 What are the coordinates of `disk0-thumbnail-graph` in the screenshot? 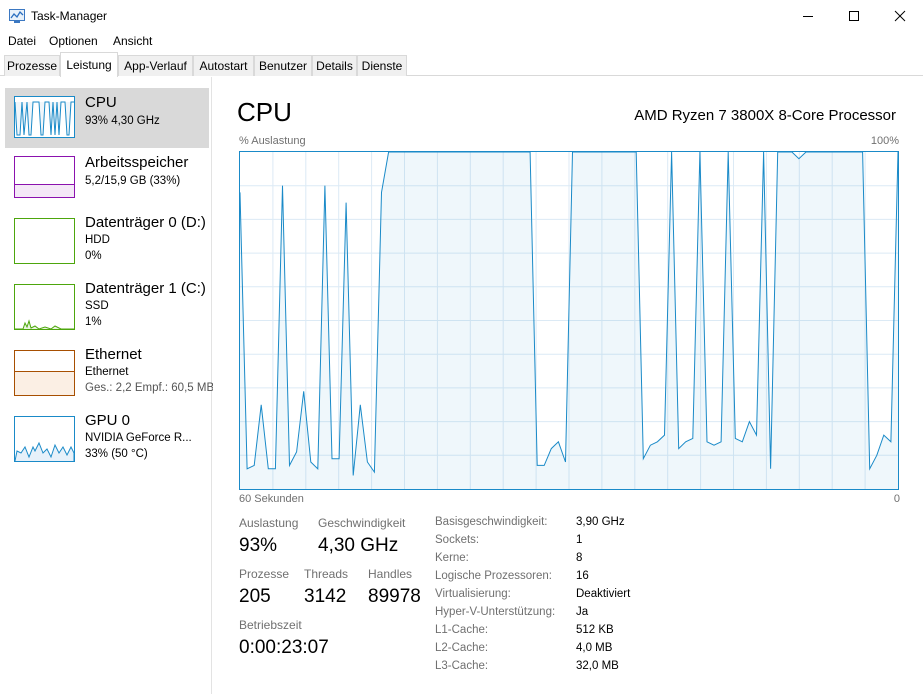 It's located at (44, 241).